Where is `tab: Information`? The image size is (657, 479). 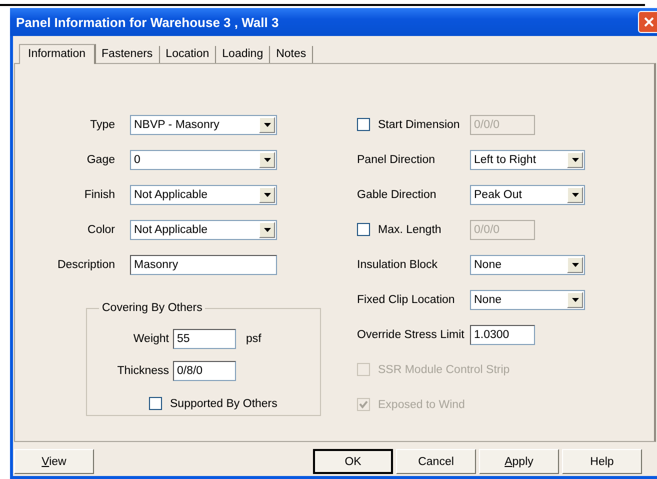
tab: Information is located at coordinates (57, 54).